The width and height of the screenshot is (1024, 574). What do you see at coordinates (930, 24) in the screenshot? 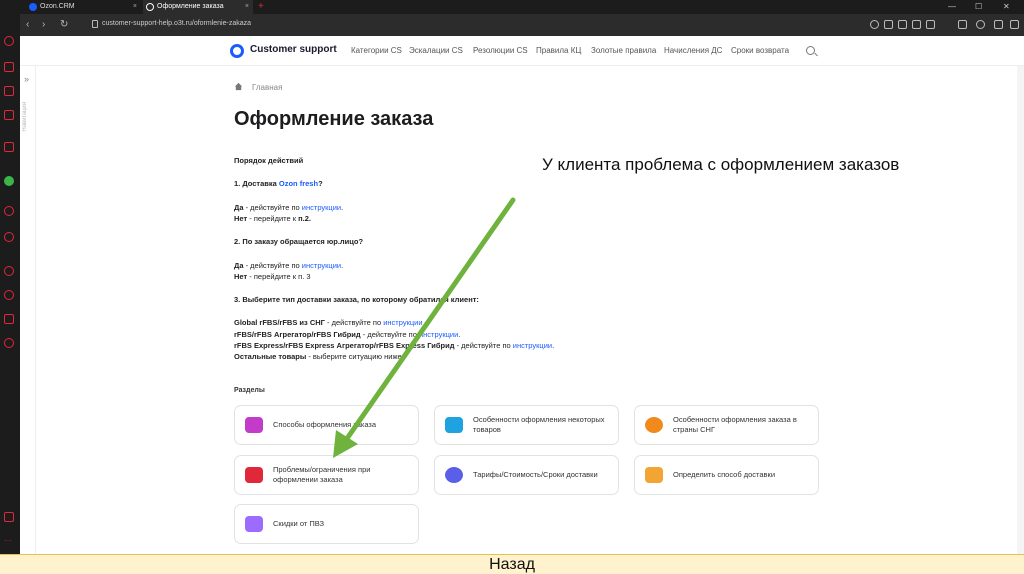
I see `bookmark-icon` at bounding box center [930, 24].